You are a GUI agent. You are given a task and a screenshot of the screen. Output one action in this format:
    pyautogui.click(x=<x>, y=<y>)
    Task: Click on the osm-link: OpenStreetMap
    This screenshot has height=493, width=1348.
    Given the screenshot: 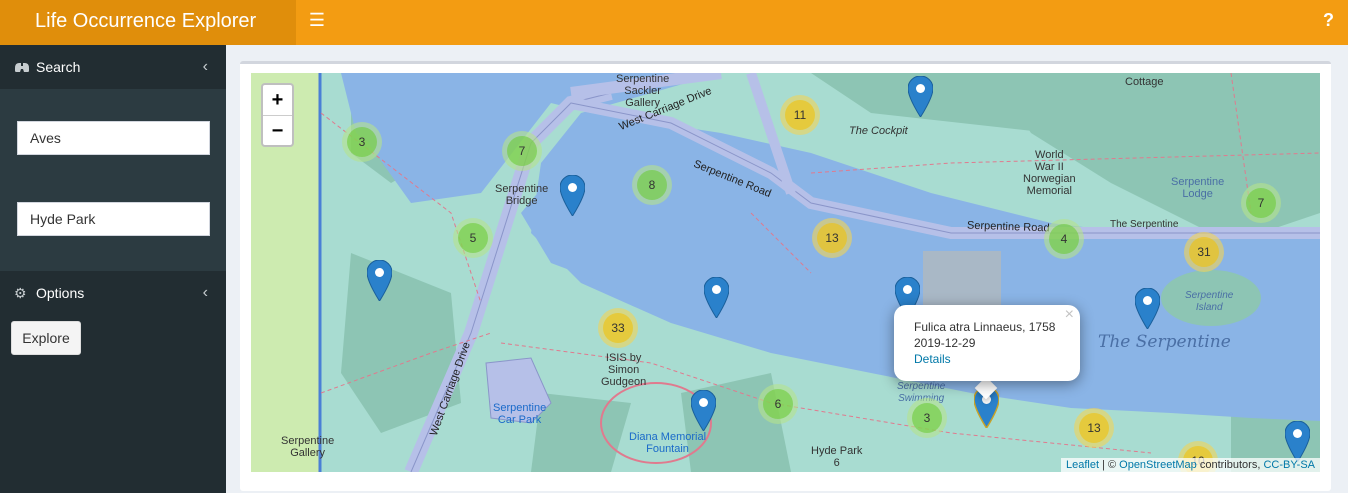 What is the action you would take?
    pyautogui.click(x=1158, y=465)
    